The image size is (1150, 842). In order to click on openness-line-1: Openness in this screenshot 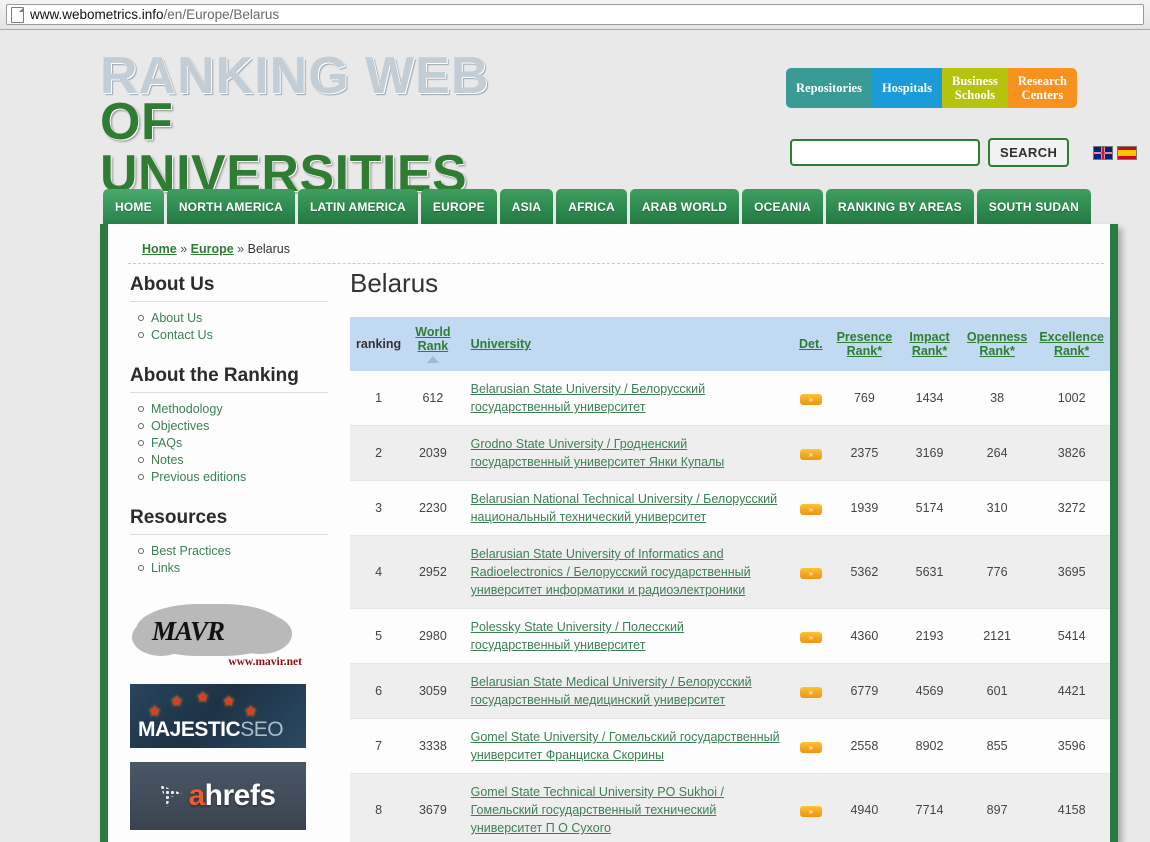, I will do `click(997, 337)`.